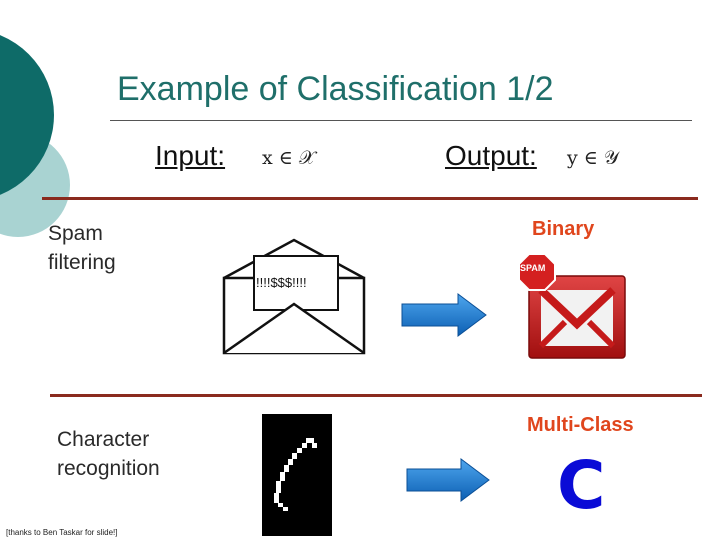 The width and height of the screenshot is (728, 546). Describe the element at coordinates (491, 155) in the screenshot. I see `output-label: Output:` at that location.